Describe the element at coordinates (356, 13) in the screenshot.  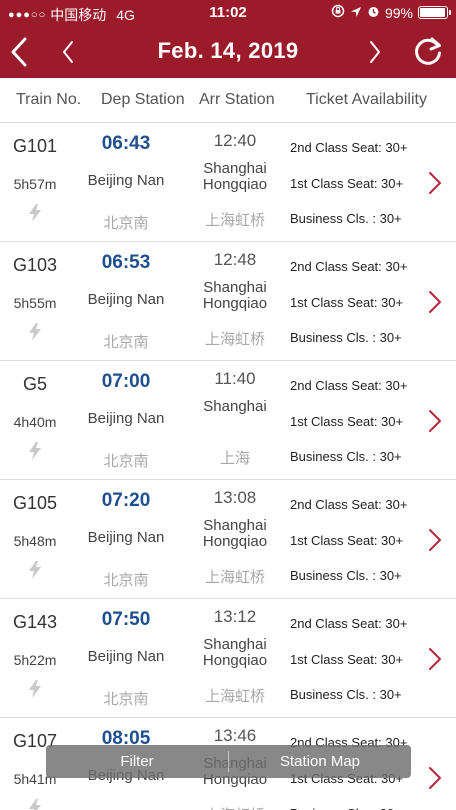
I see `location-icon` at that location.